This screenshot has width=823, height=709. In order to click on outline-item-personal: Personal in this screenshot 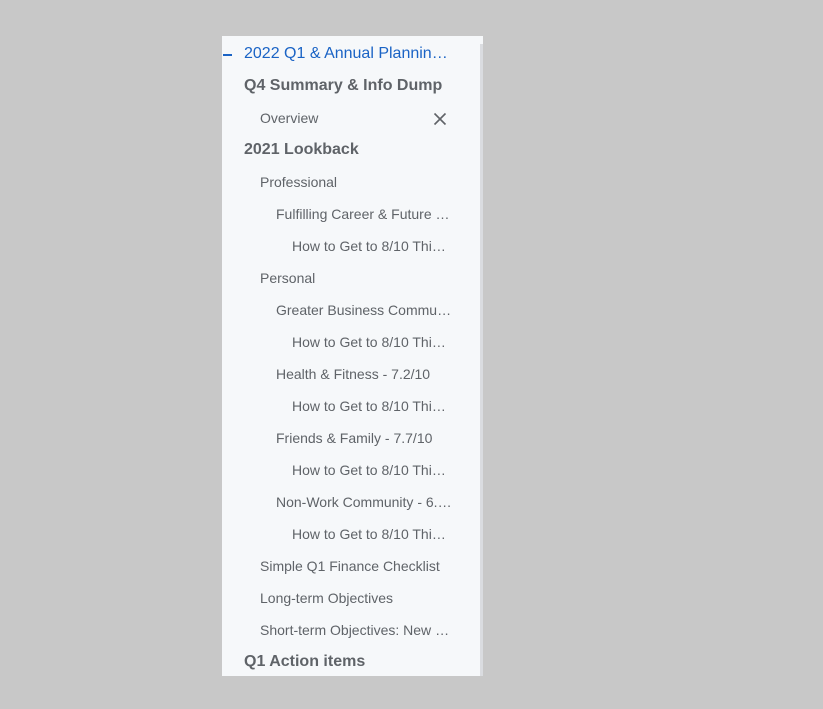, I will do `click(352, 278)`.